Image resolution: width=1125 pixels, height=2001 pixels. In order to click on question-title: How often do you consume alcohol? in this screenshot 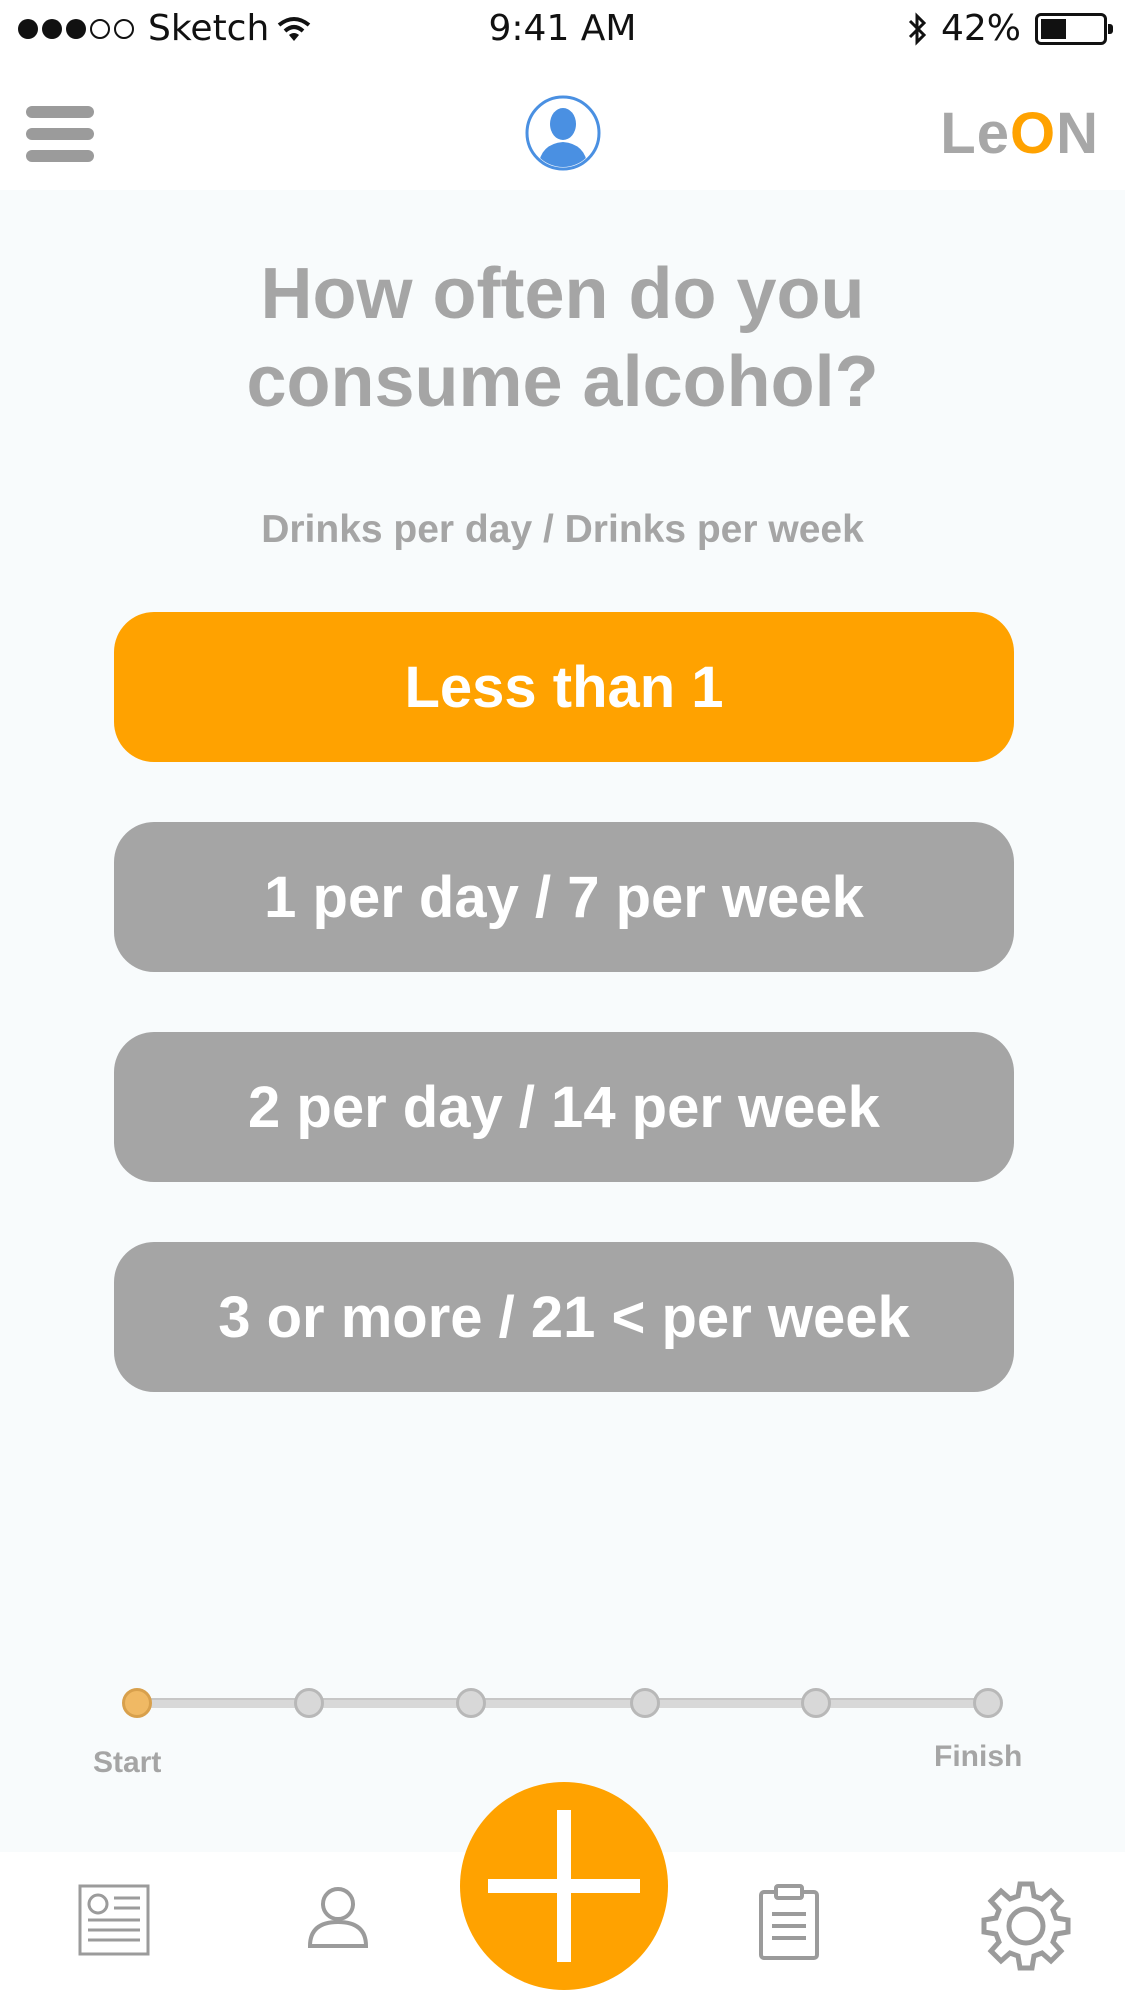, I will do `click(562, 338)`.